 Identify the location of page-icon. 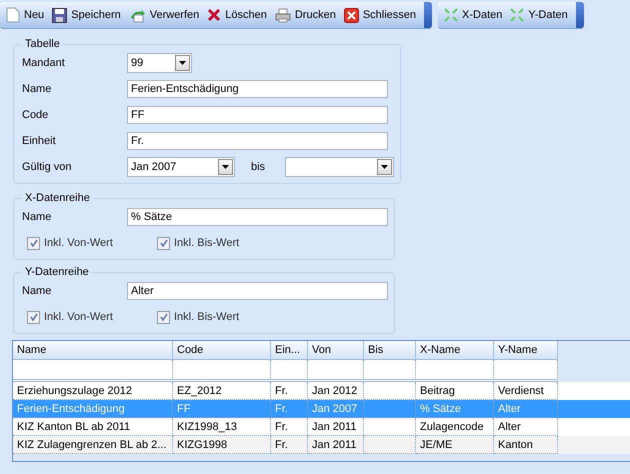
(13, 15).